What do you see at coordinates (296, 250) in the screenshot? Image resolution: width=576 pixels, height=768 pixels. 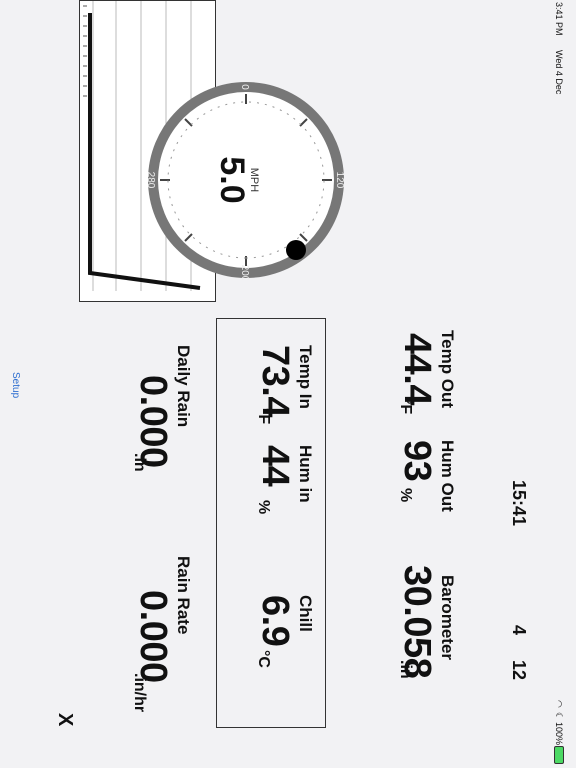 I see `wind-direction-marker` at bounding box center [296, 250].